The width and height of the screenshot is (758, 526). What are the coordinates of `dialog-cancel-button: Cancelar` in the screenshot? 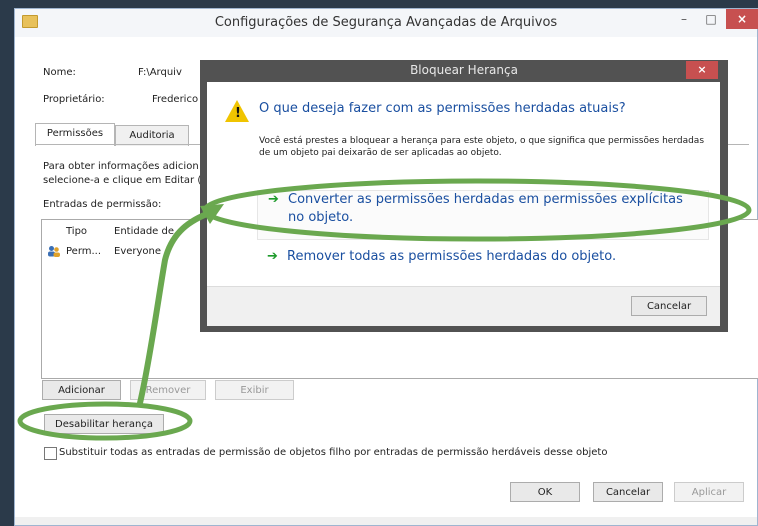 It's located at (669, 306).